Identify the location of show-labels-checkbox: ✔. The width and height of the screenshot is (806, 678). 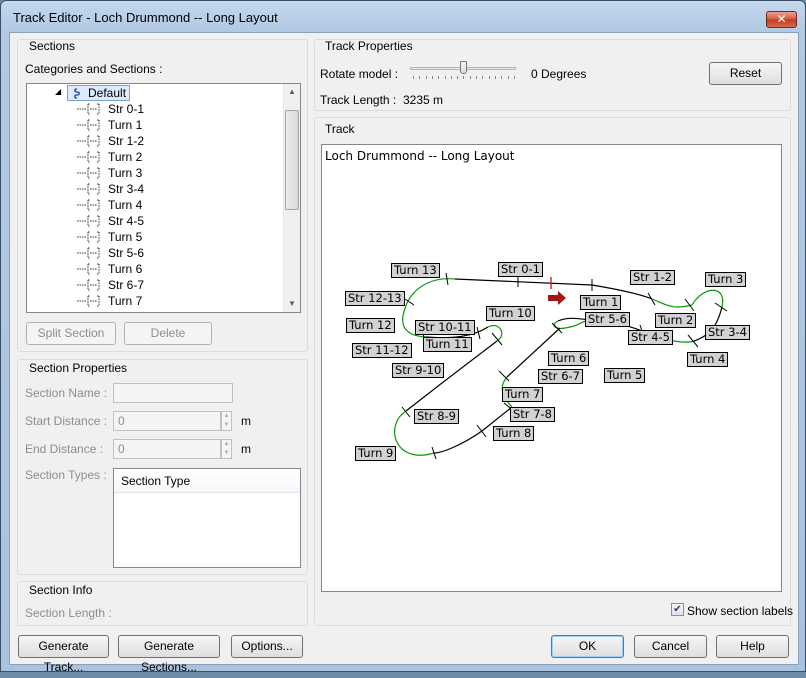
(677, 609).